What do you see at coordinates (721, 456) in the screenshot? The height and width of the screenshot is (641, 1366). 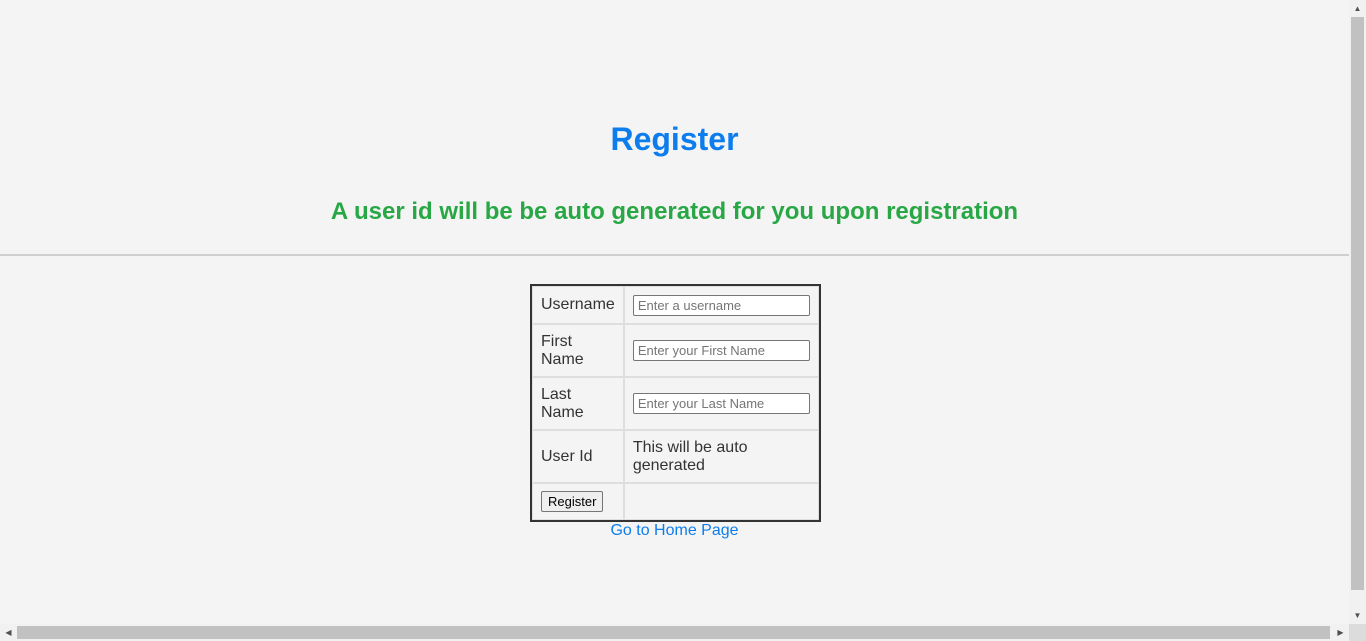 I see `user-id-value: This will be auto generated` at bounding box center [721, 456].